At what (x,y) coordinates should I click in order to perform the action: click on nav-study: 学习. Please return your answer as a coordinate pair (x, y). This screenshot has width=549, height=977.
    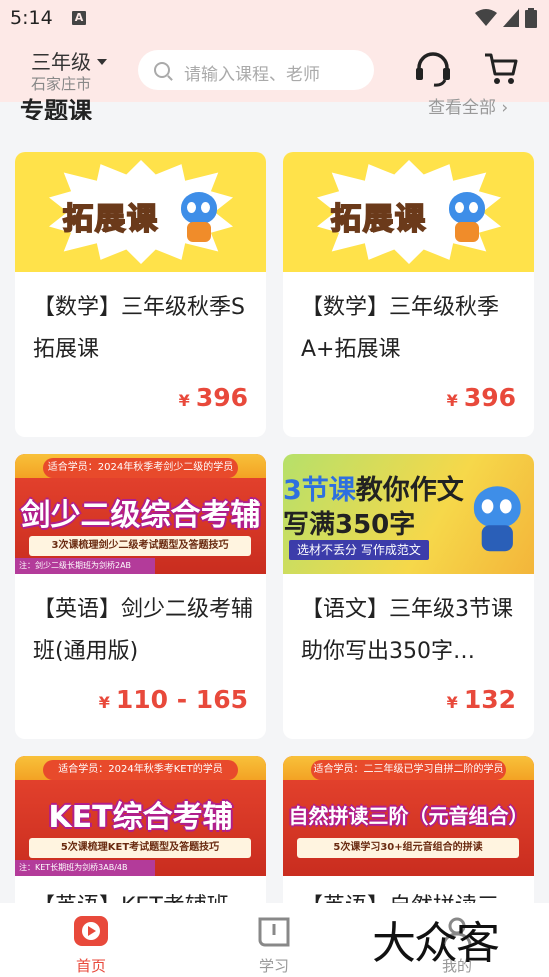
    Looking at the image, I should click on (274, 940).